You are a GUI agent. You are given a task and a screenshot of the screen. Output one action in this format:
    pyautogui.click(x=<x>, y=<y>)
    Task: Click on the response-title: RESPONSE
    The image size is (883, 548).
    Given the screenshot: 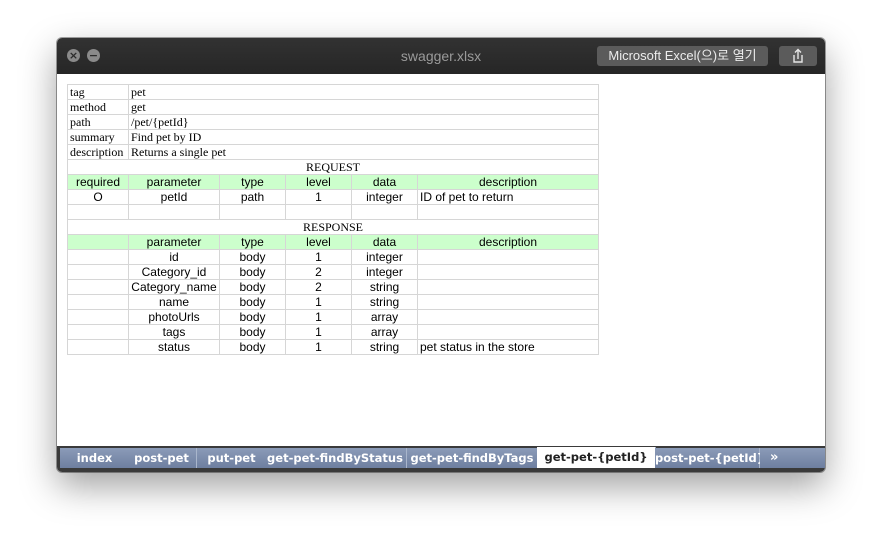 What is the action you would take?
    pyautogui.click(x=333, y=227)
    